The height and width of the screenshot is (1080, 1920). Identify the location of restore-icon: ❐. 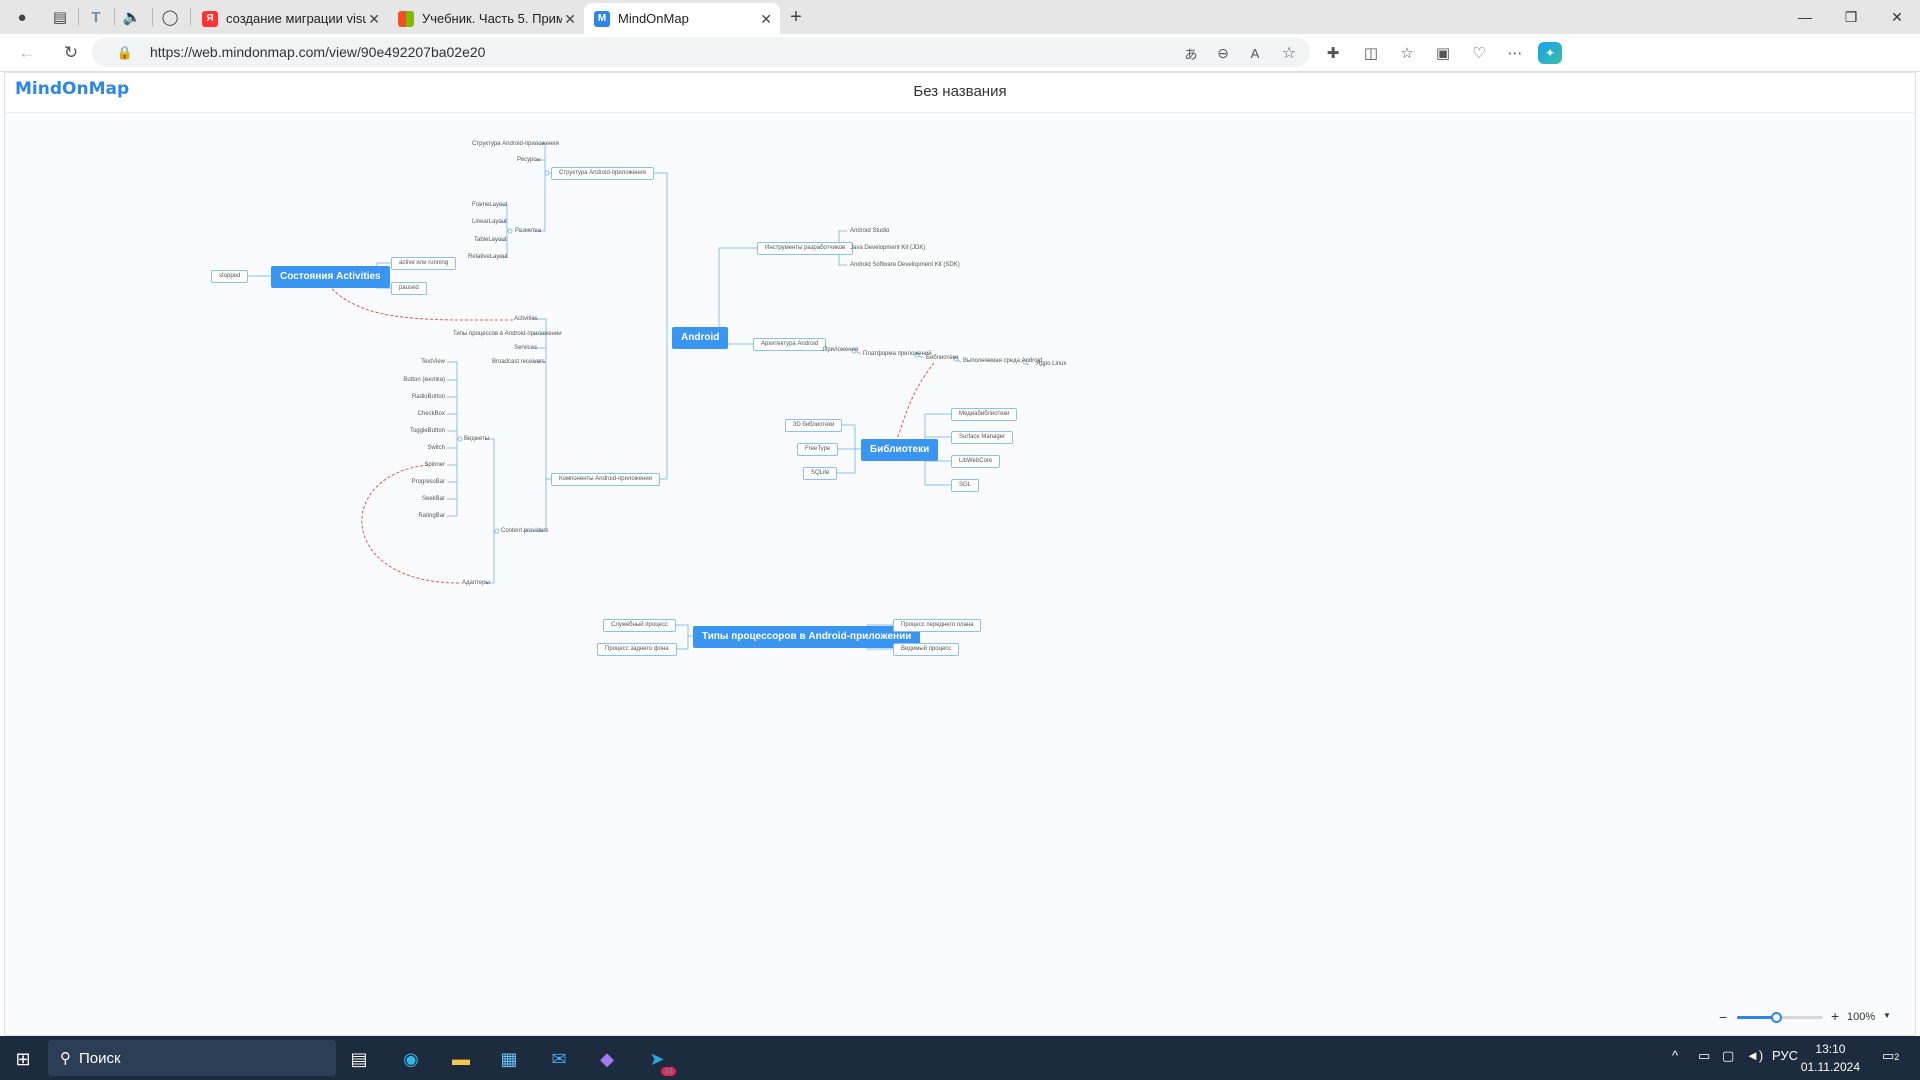
(1851, 17).